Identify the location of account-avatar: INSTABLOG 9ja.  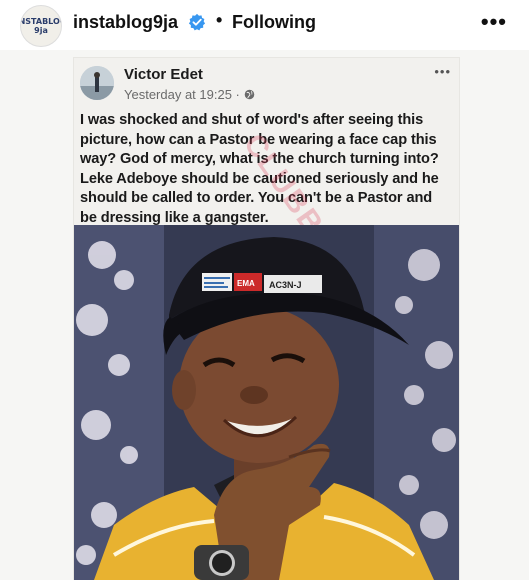
(41, 26).